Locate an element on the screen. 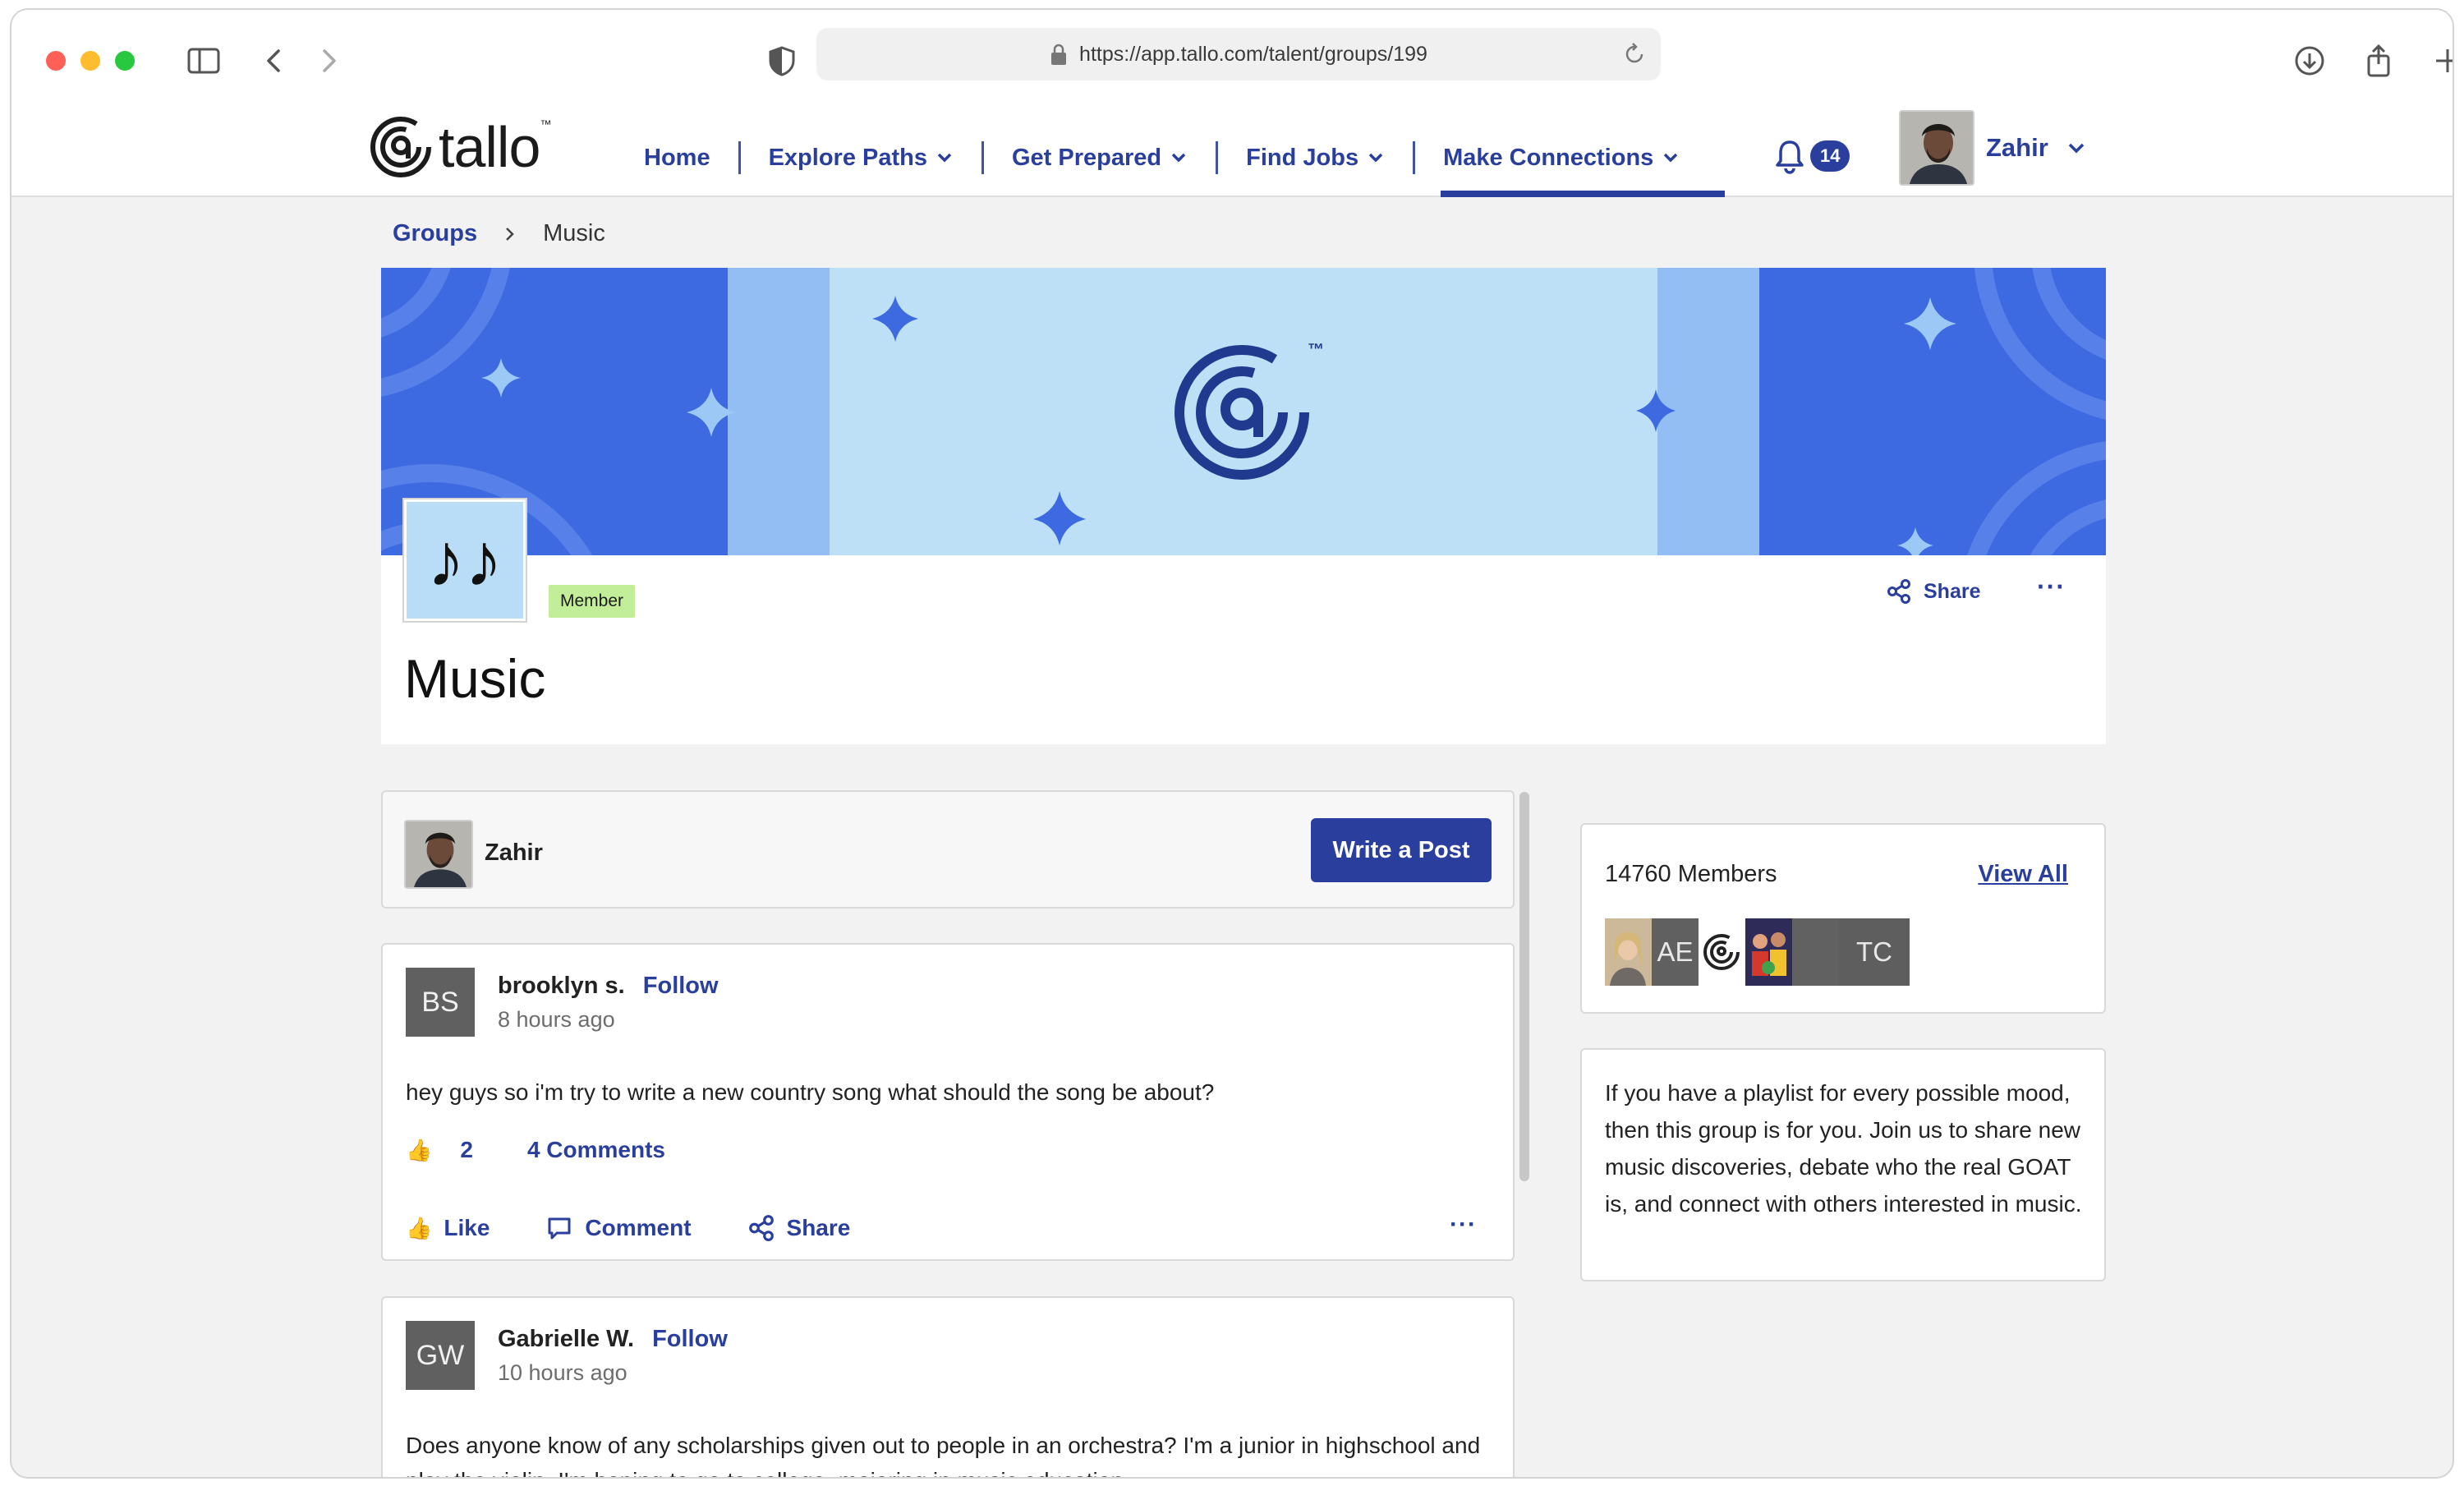 The image size is (2464, 1486). nav-make-connections: Make Connections is located at coordinates (1561, 158).